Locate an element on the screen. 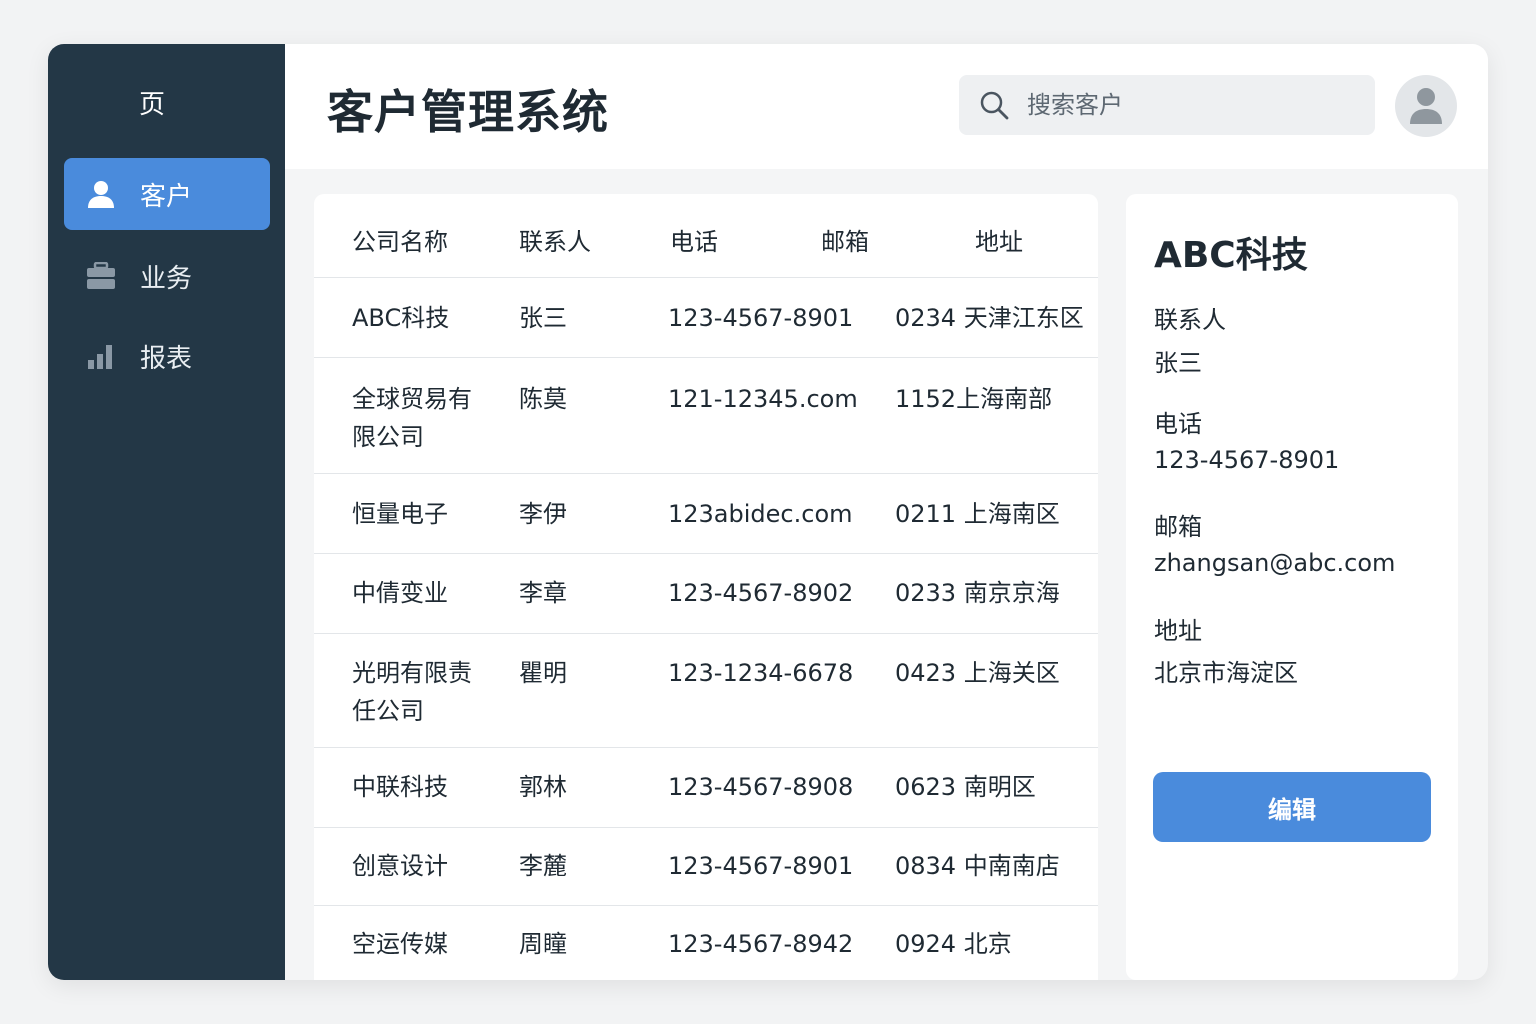 This screenshot has height=1024, width=1536. cell-address: 1152上海南部 is located at coordinates (974, 399).